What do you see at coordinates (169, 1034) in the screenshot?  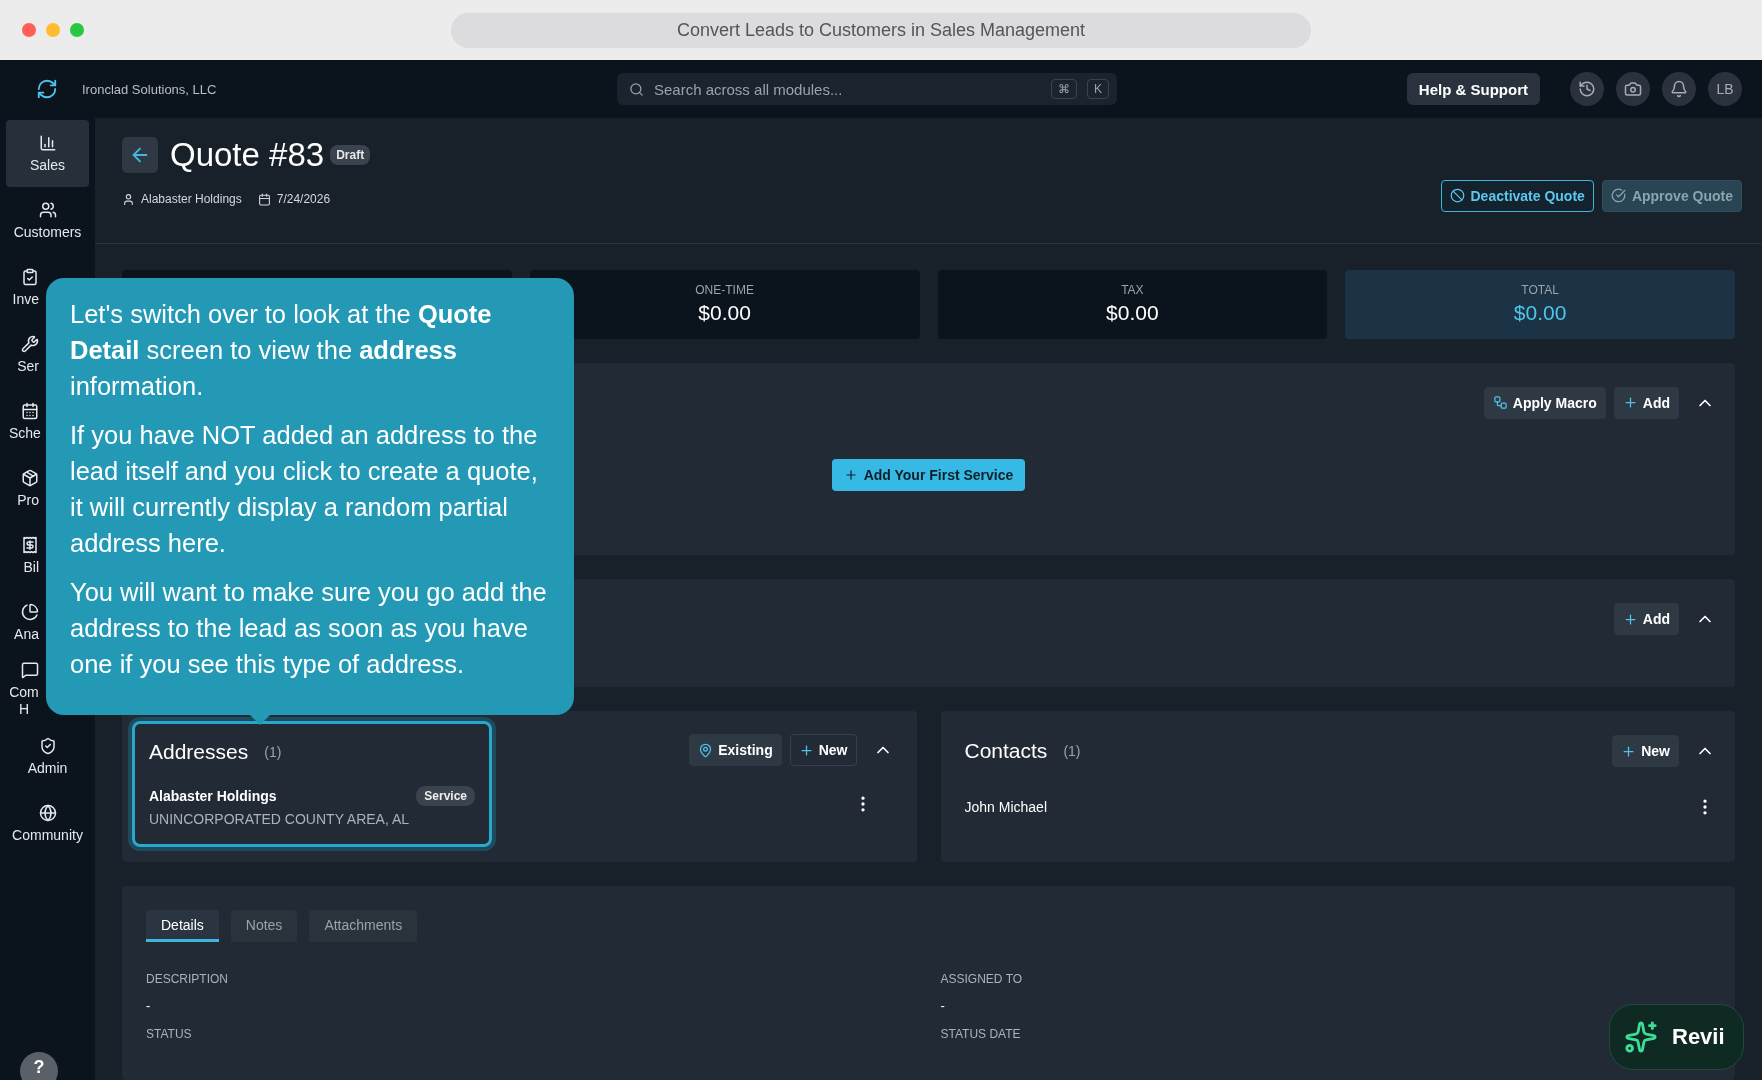 I see `field-label: STATUS` at bounding box center [169, 1034].